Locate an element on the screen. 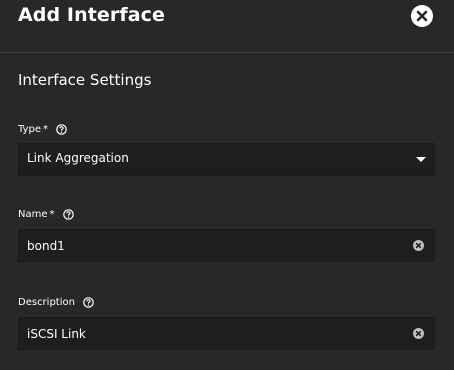 Image resolution: width=454 pixels, height=370 pixels. name-label: Name is located at coordinates (33, 214).